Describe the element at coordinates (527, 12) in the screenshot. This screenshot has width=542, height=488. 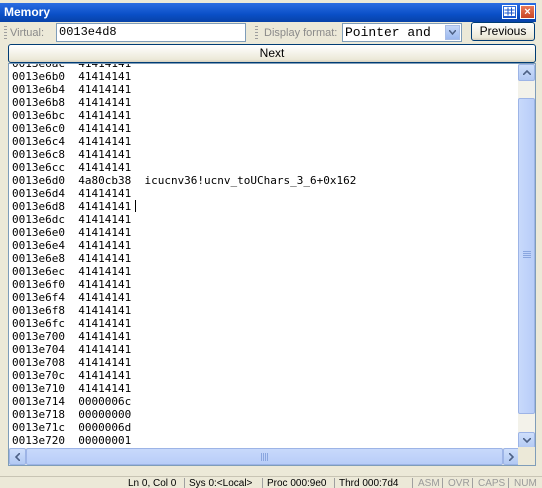
I see `close-icon: ×` at that location.